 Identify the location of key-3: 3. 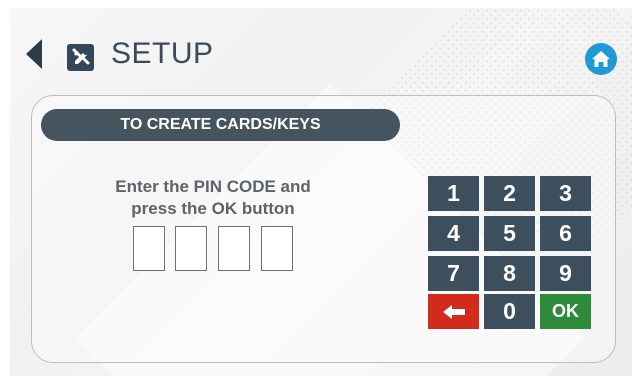
(565, 193).